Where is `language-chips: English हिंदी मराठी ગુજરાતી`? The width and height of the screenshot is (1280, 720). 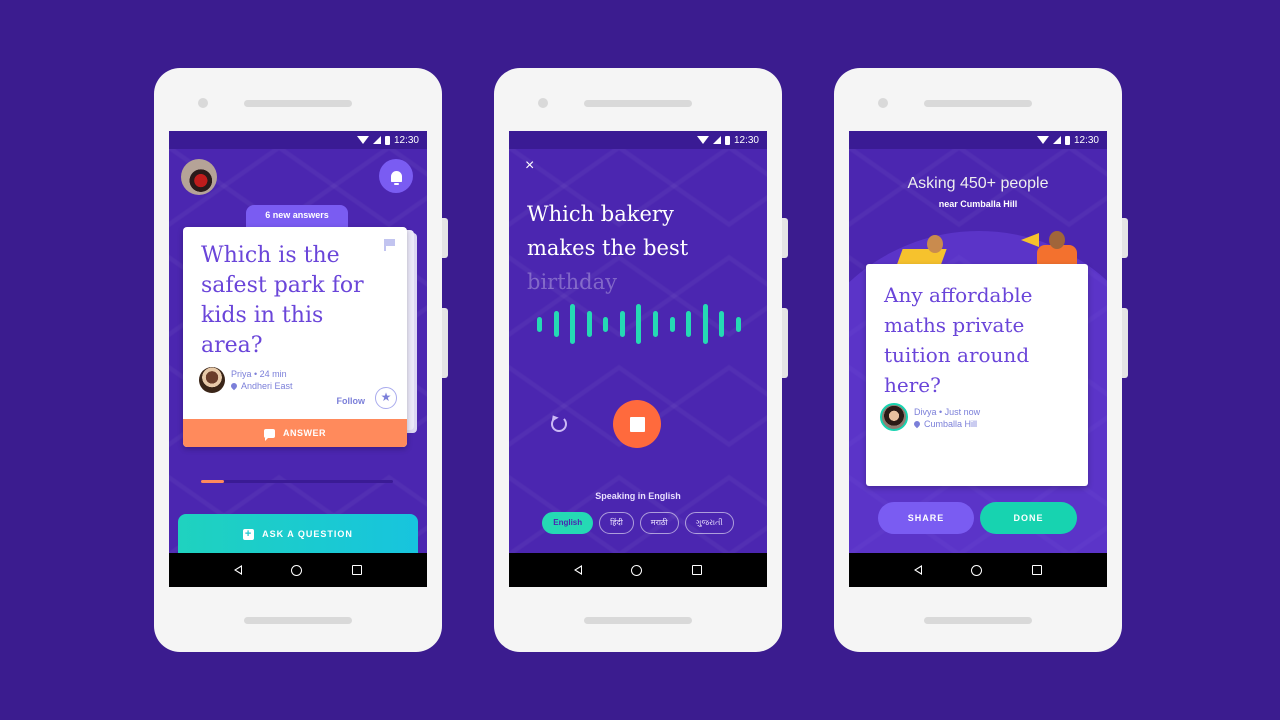 language-chips: English हिंदी मराठी ગુજરાતી is located at coordinates (638, 523).